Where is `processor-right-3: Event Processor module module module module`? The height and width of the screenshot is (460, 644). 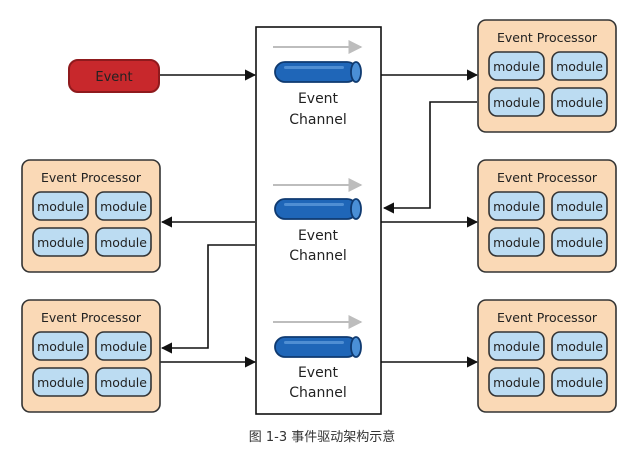
processor-right-3: Event Processor module module module module is located at coordinates (547, 356).